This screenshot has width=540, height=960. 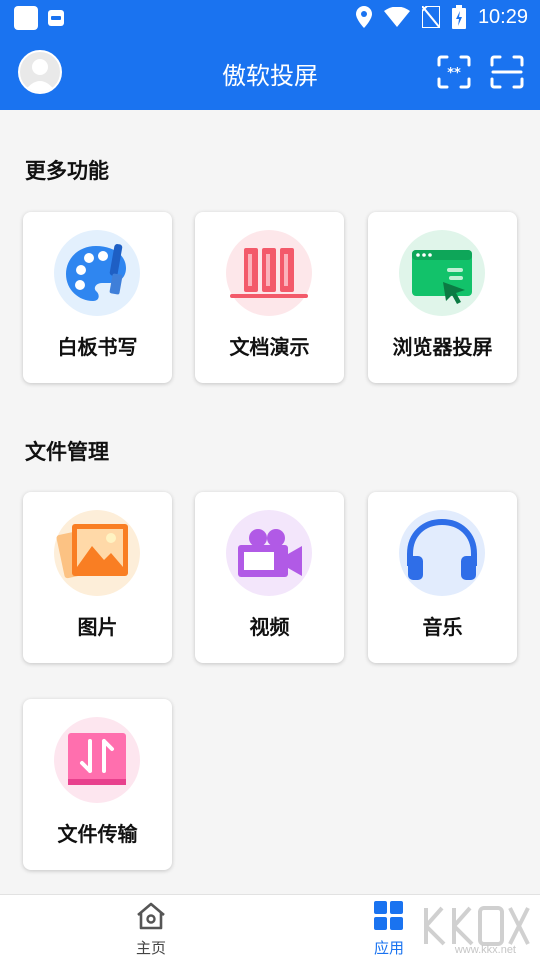 What do you see at coordinates (442, 347) in the screenshot?
I see `browser-cast-label: 浏览器投屏` at bounding box center [442, 347].